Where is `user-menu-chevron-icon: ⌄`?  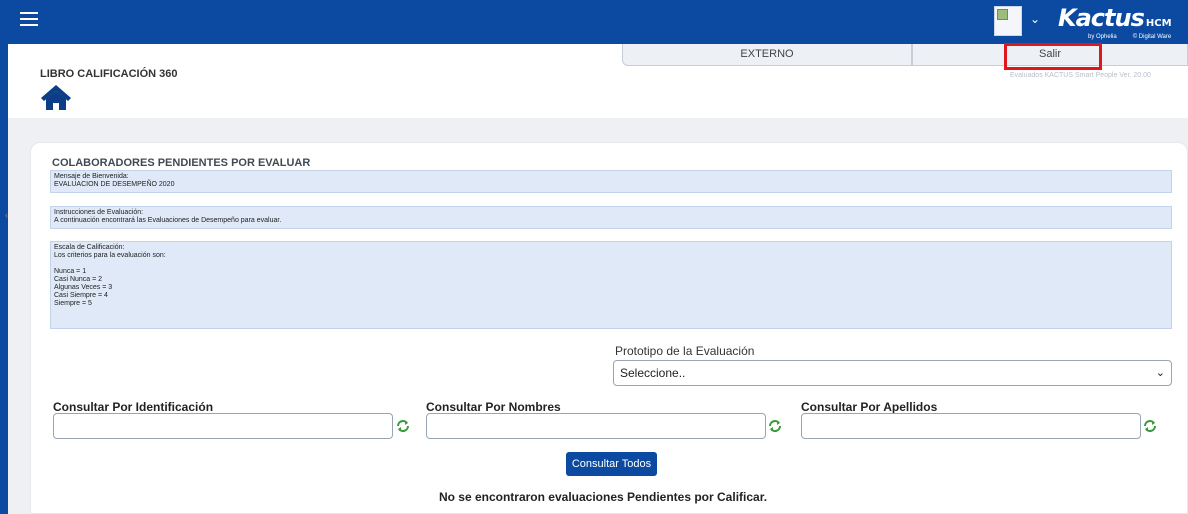
user-menu-chevron-icon: ⌄ is located at coordinates (1035, 19).